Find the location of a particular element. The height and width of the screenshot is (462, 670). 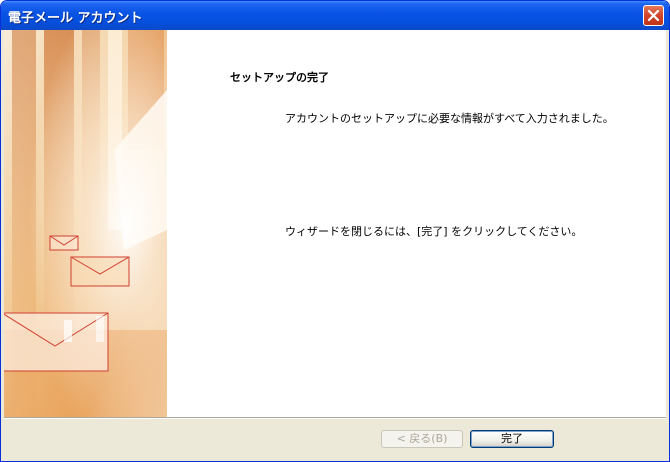

back-button: < 戻る(B) is located at coordinates (422, 439).